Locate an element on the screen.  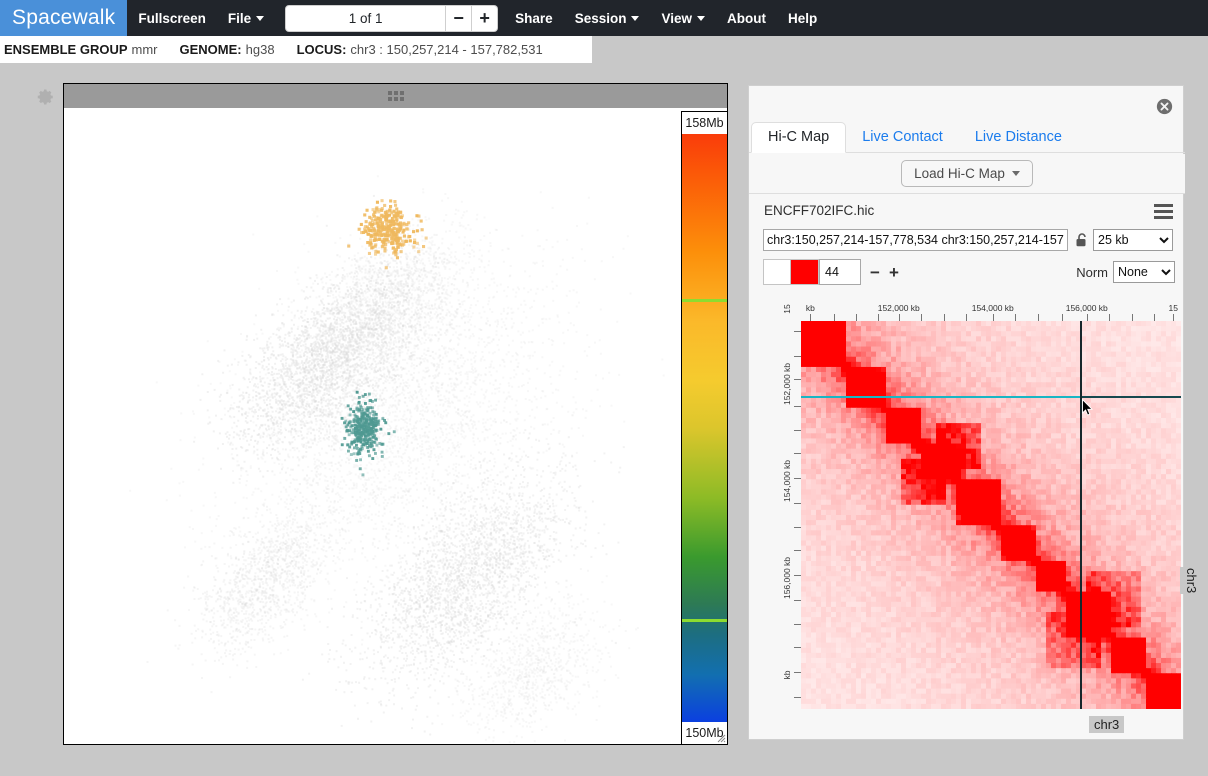
close-icon is located at coordinates (1164, 106).